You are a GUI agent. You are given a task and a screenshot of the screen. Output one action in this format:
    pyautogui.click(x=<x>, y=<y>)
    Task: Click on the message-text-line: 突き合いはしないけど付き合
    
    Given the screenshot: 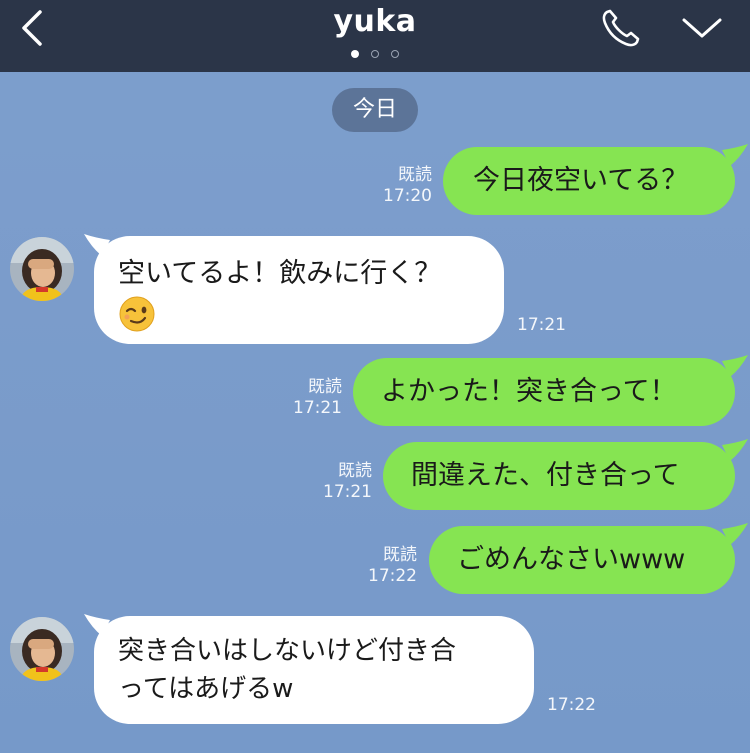 What is the action you would take?
    pyautogui.click(x=287, y=651)
    